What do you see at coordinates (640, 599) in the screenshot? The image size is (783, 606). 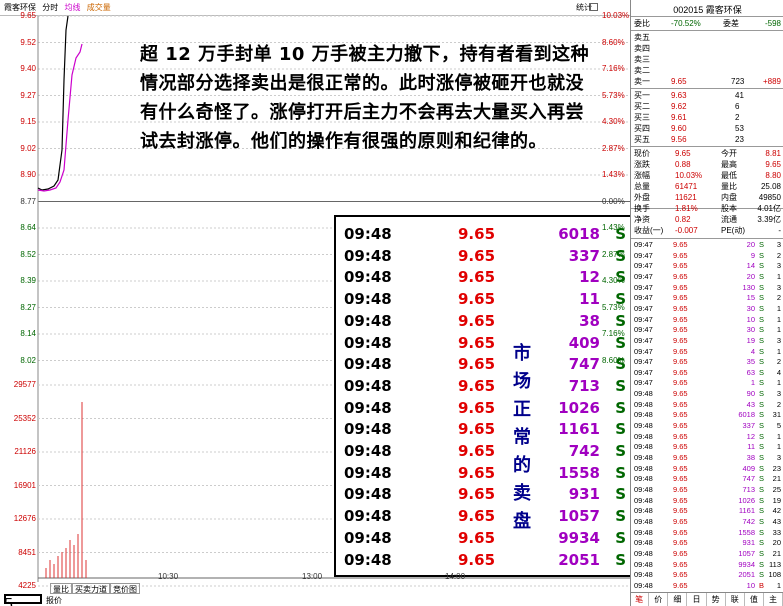 I see `quote-tab: 笔` at bounding box center [640, 599].